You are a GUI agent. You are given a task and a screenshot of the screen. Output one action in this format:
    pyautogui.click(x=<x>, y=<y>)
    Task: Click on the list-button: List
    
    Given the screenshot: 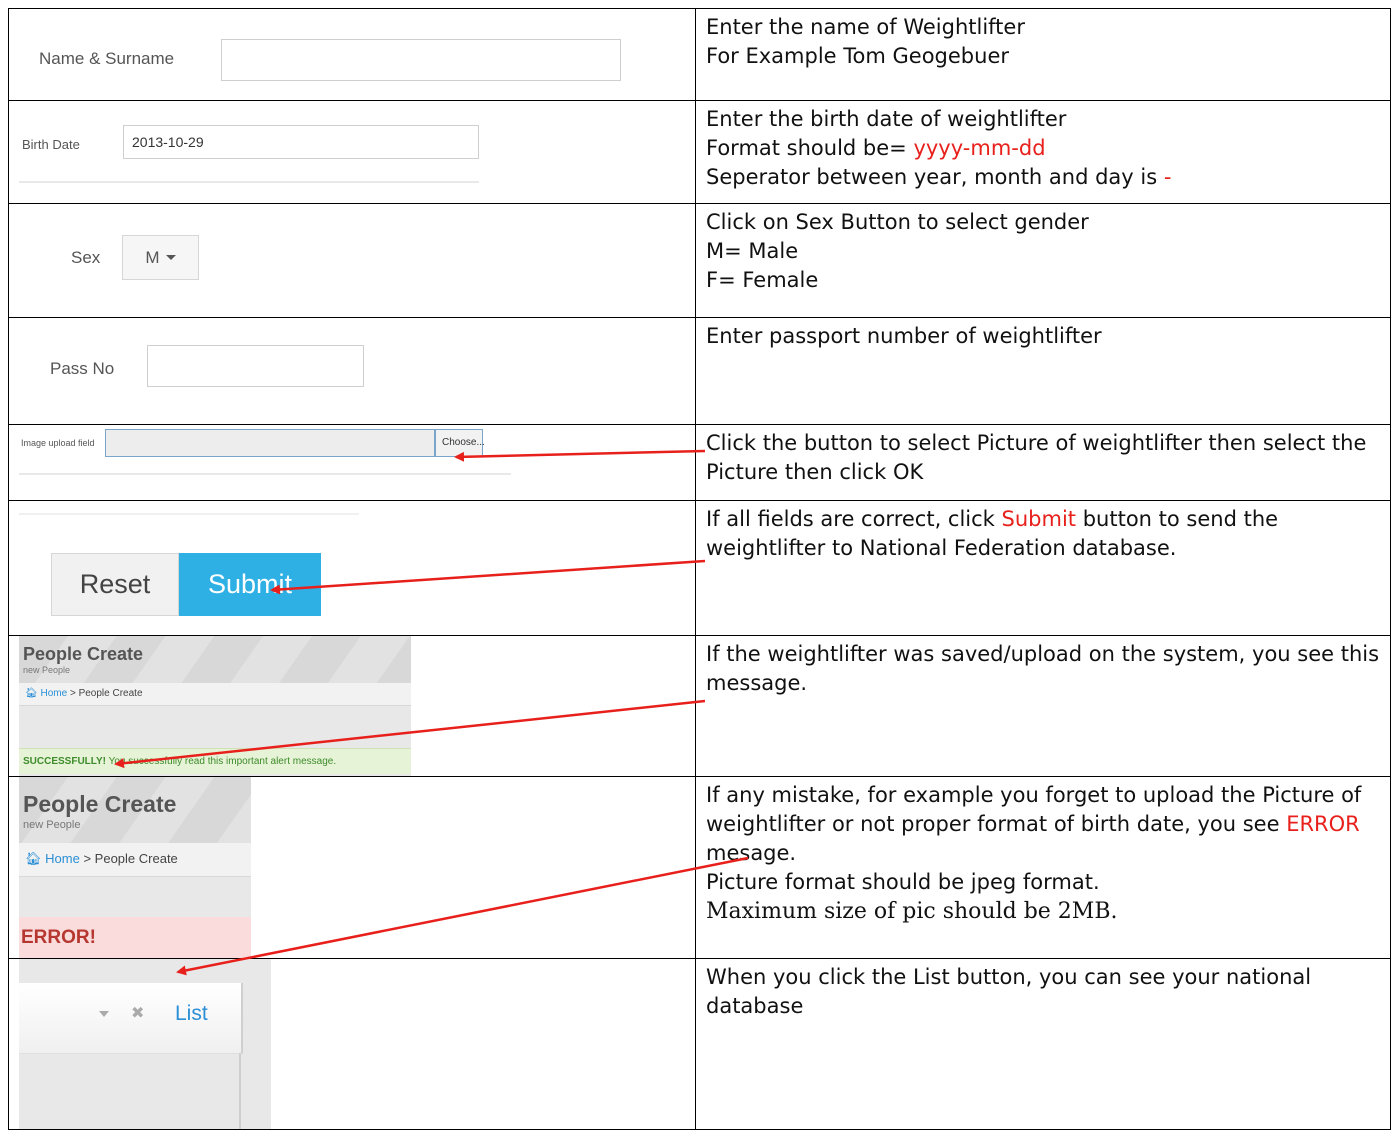 What is the action you would take?
    pyautogui.click(x=191, y=1014)
    